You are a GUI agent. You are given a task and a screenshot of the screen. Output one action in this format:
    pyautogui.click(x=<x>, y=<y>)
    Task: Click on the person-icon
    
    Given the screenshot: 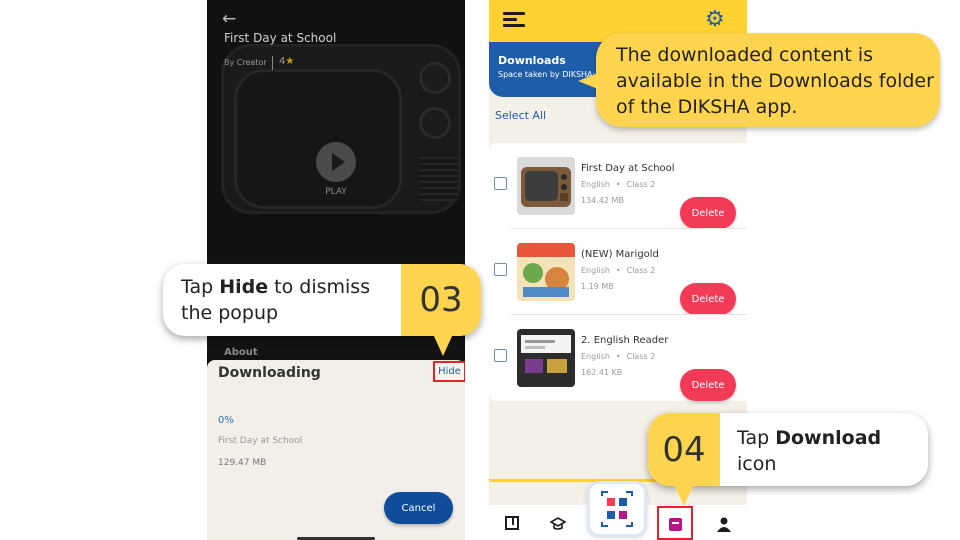 What is the action you would take?
    pyautogui.click(x=724, y=524)
    